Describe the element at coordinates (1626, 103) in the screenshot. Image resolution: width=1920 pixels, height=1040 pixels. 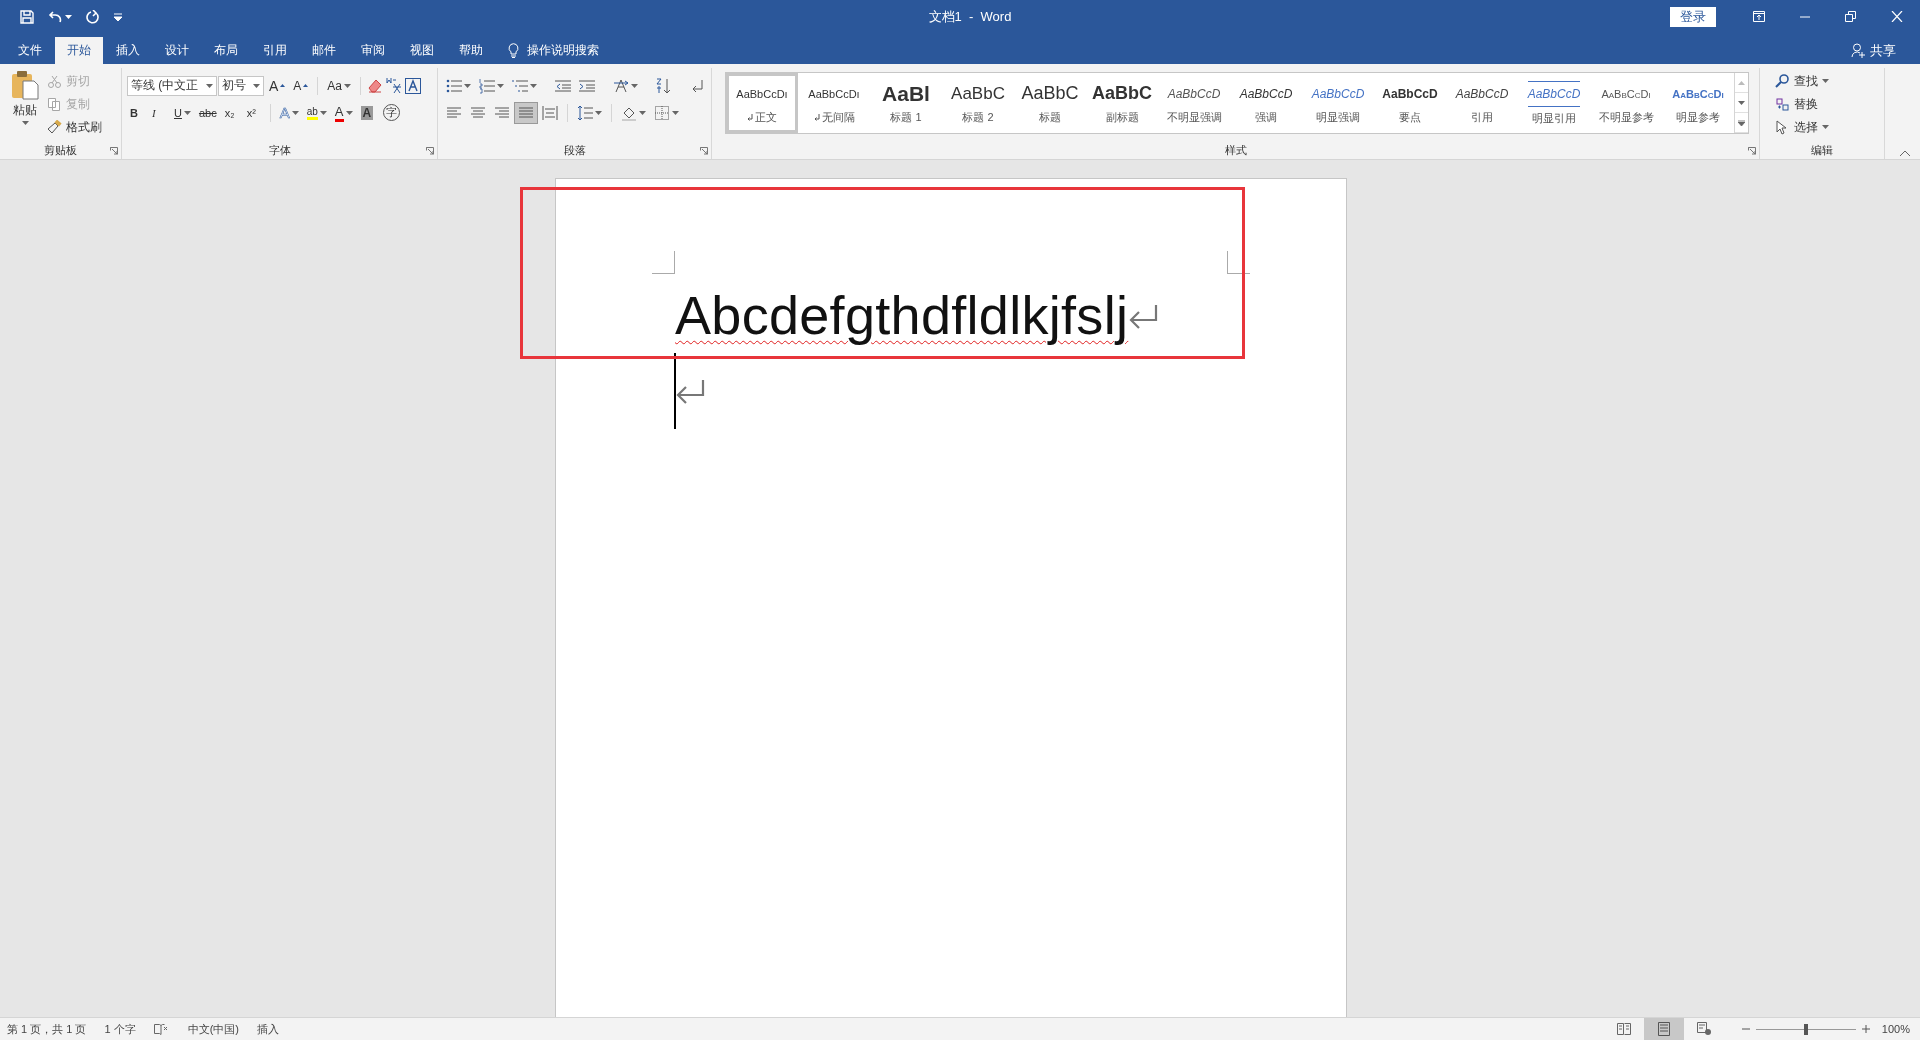
I see `style-option: AaBbCcDı 不明显参考` at that location.